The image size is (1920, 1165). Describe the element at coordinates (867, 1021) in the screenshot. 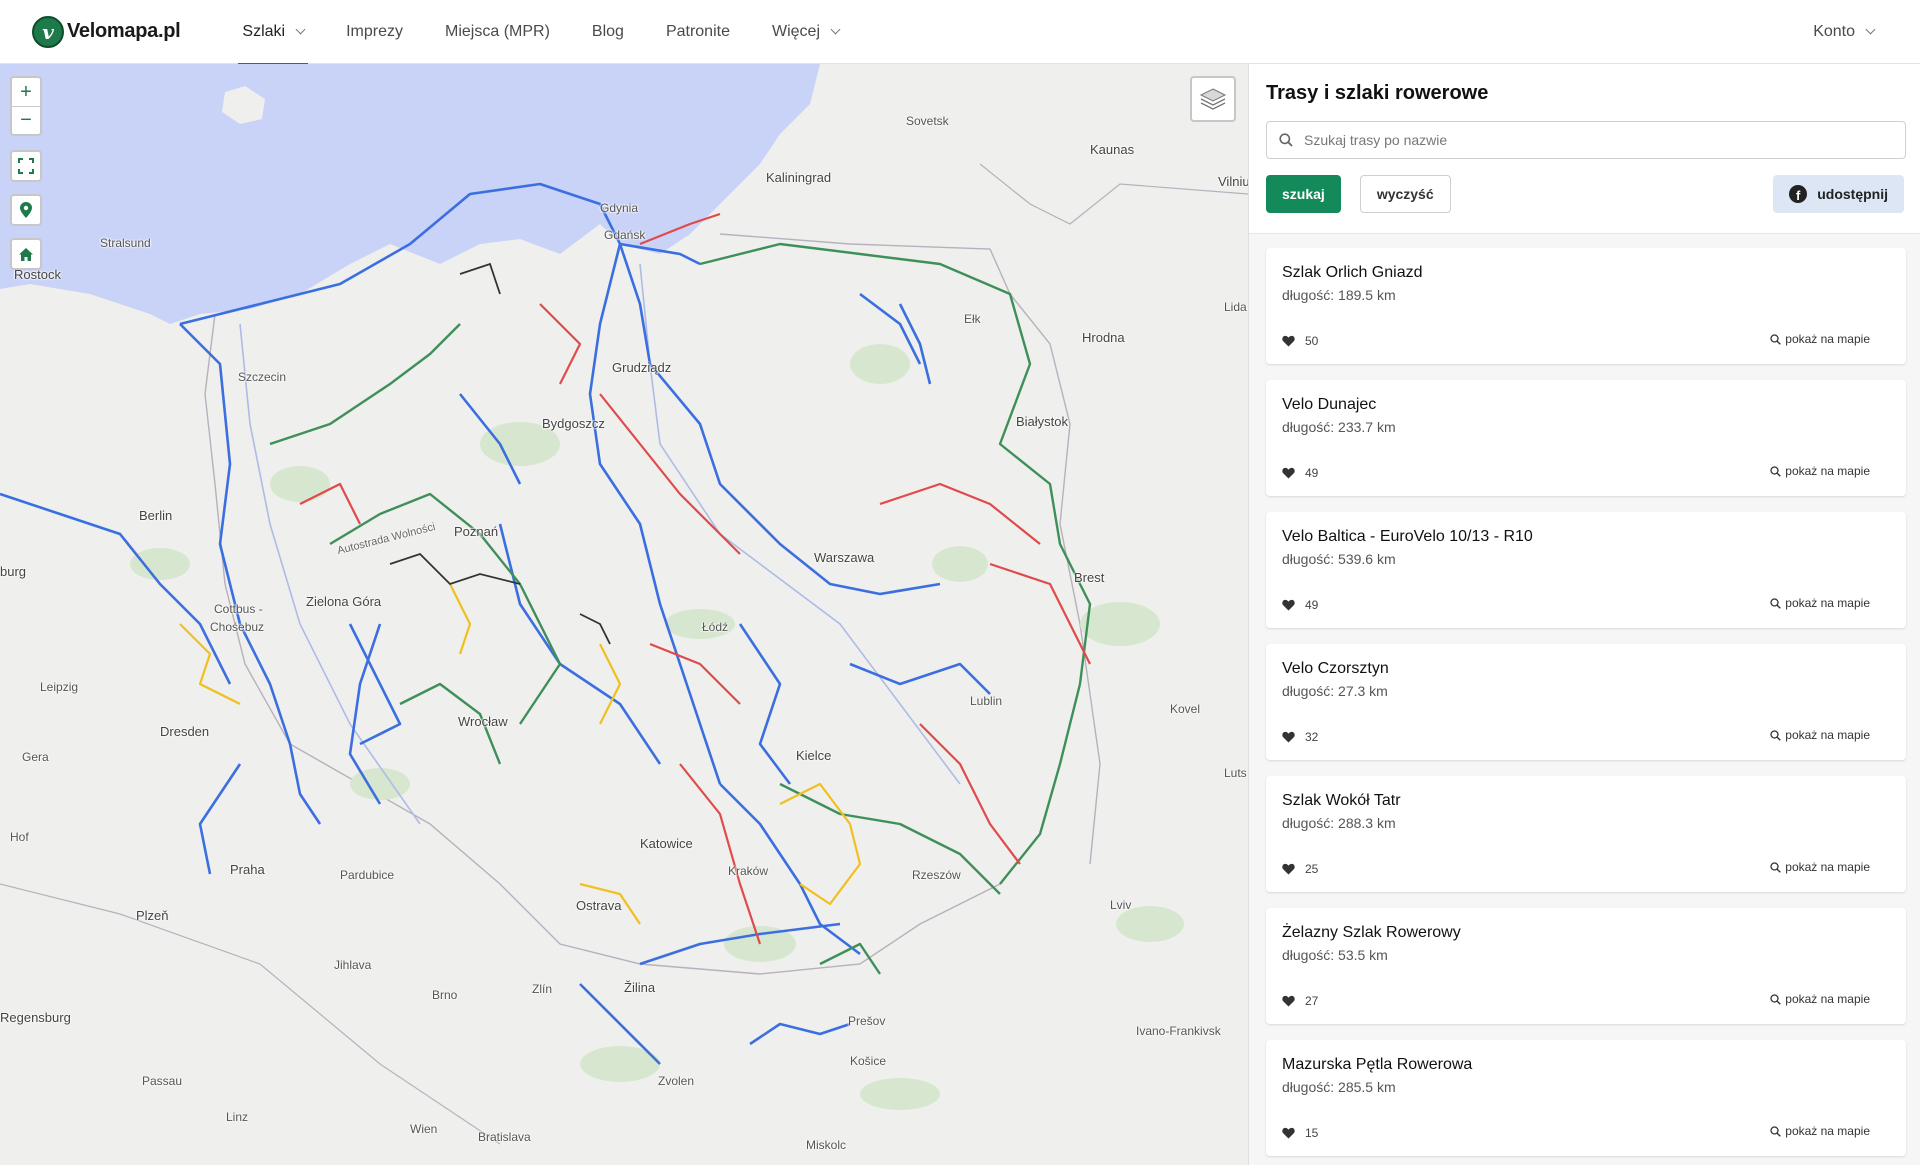

I see `map-label-presov: Prešov` at that location.